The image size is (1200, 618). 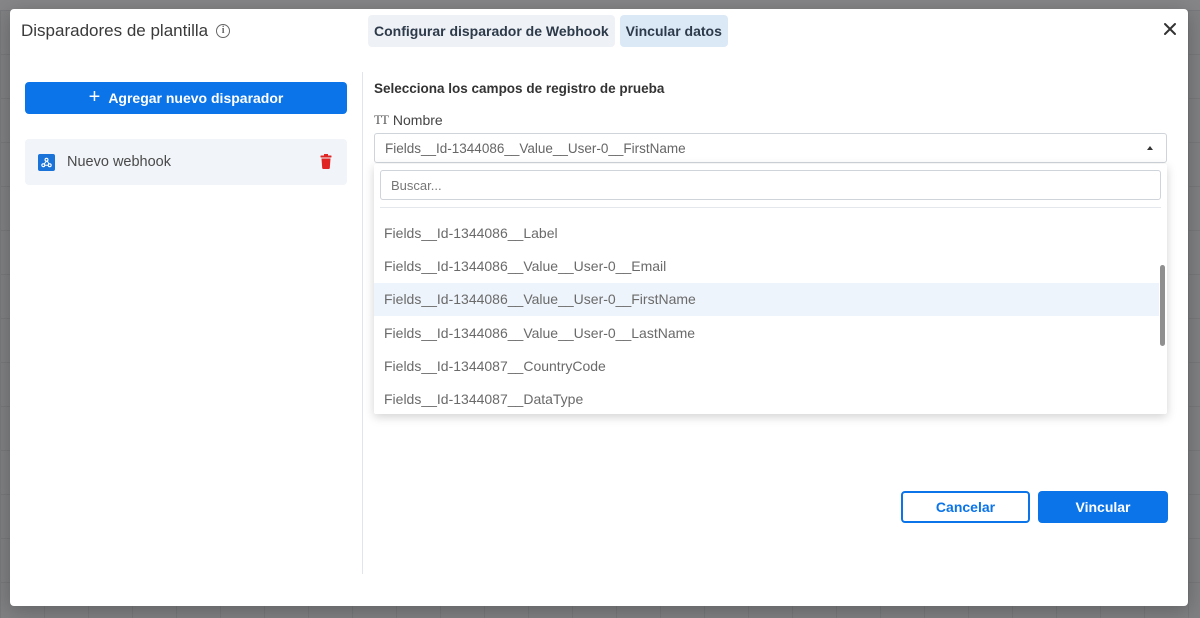 I want to click on add-trigger-button: + Agregar nuevo disparador, so click(x=186, y=98).